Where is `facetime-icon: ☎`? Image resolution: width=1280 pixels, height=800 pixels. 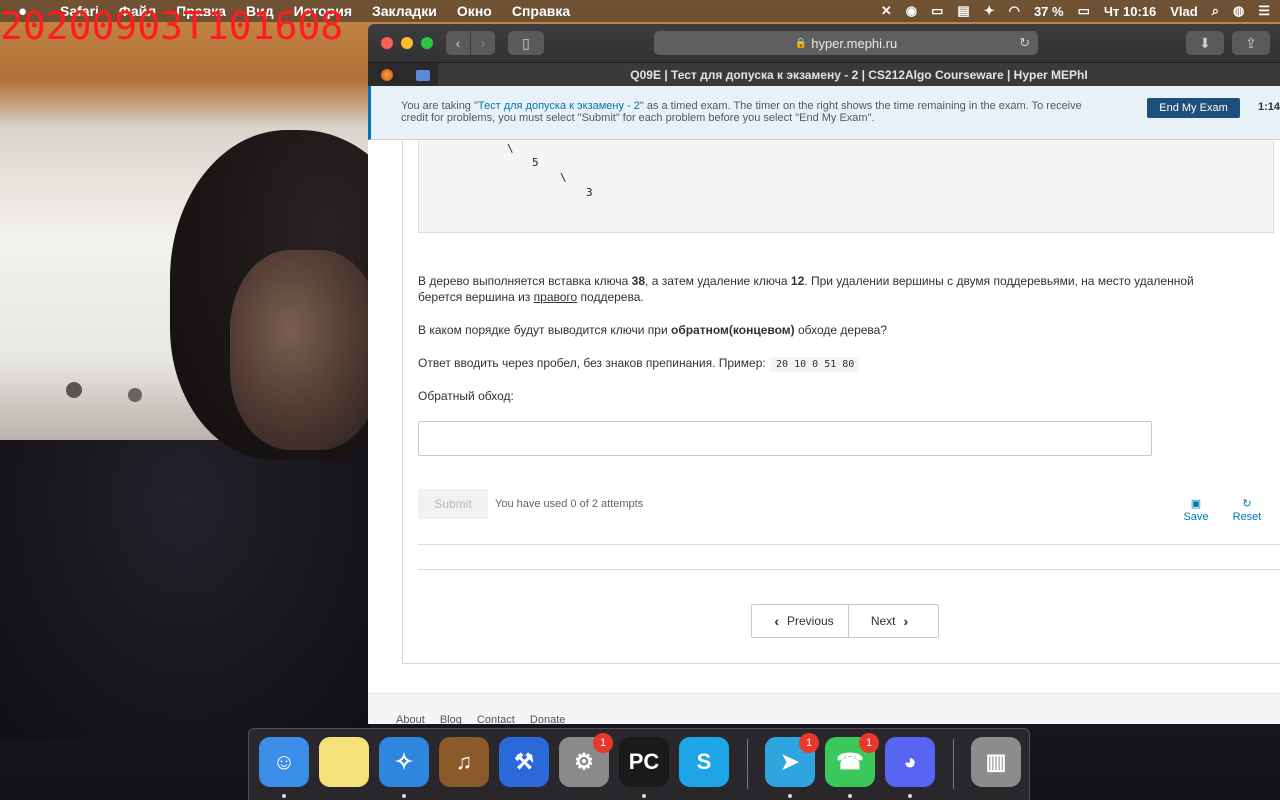 facetime-icon: ☎ is located at coordinates (850, 761).